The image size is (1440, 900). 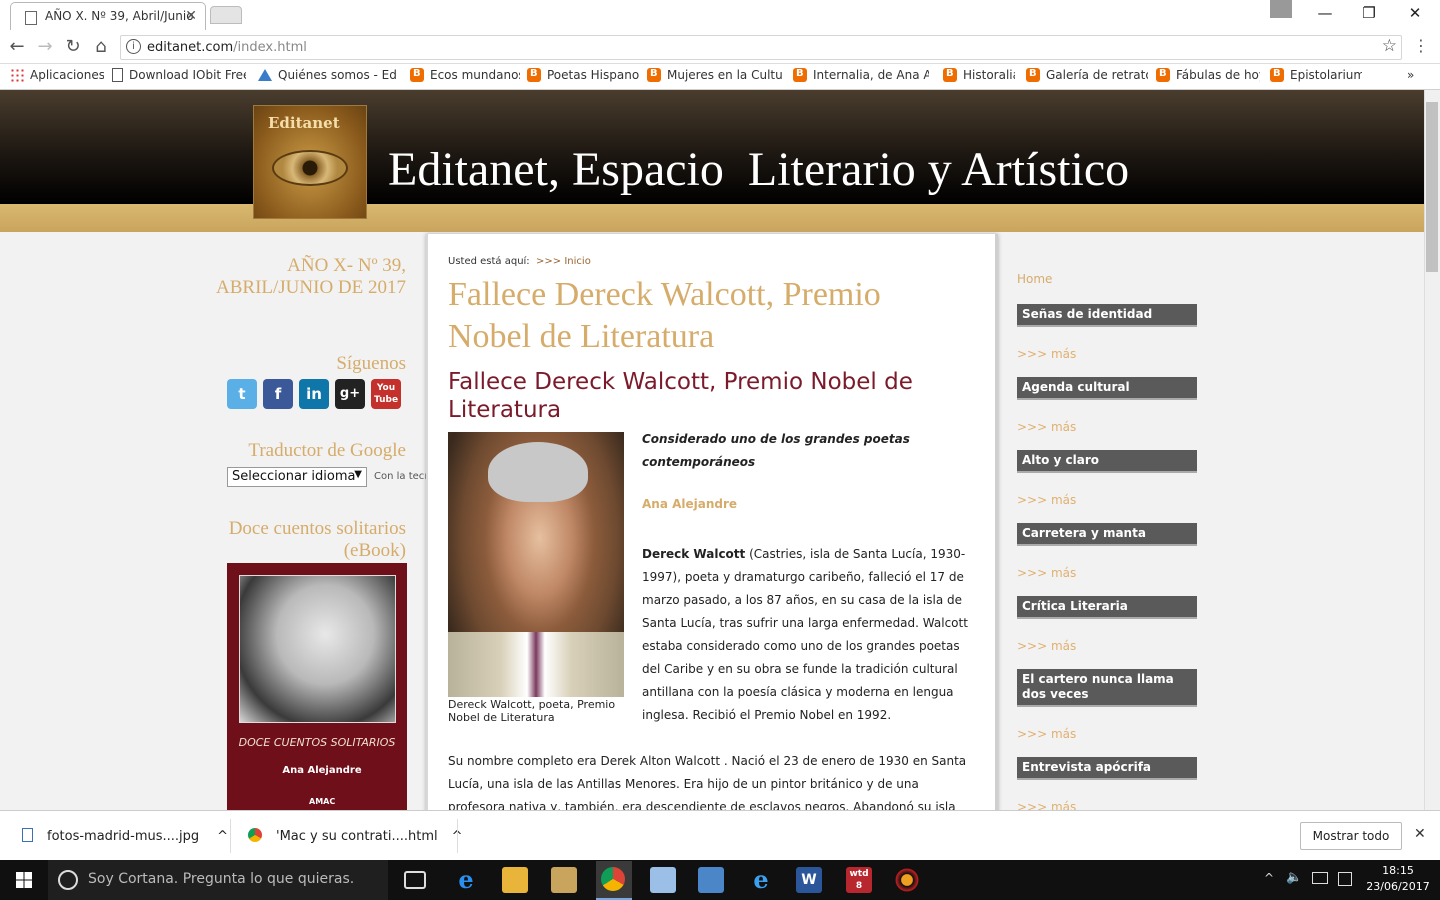 I want to click on tab-title: AÑO X. Nº 39, Abril/Junio, so click(x=119, y=16).